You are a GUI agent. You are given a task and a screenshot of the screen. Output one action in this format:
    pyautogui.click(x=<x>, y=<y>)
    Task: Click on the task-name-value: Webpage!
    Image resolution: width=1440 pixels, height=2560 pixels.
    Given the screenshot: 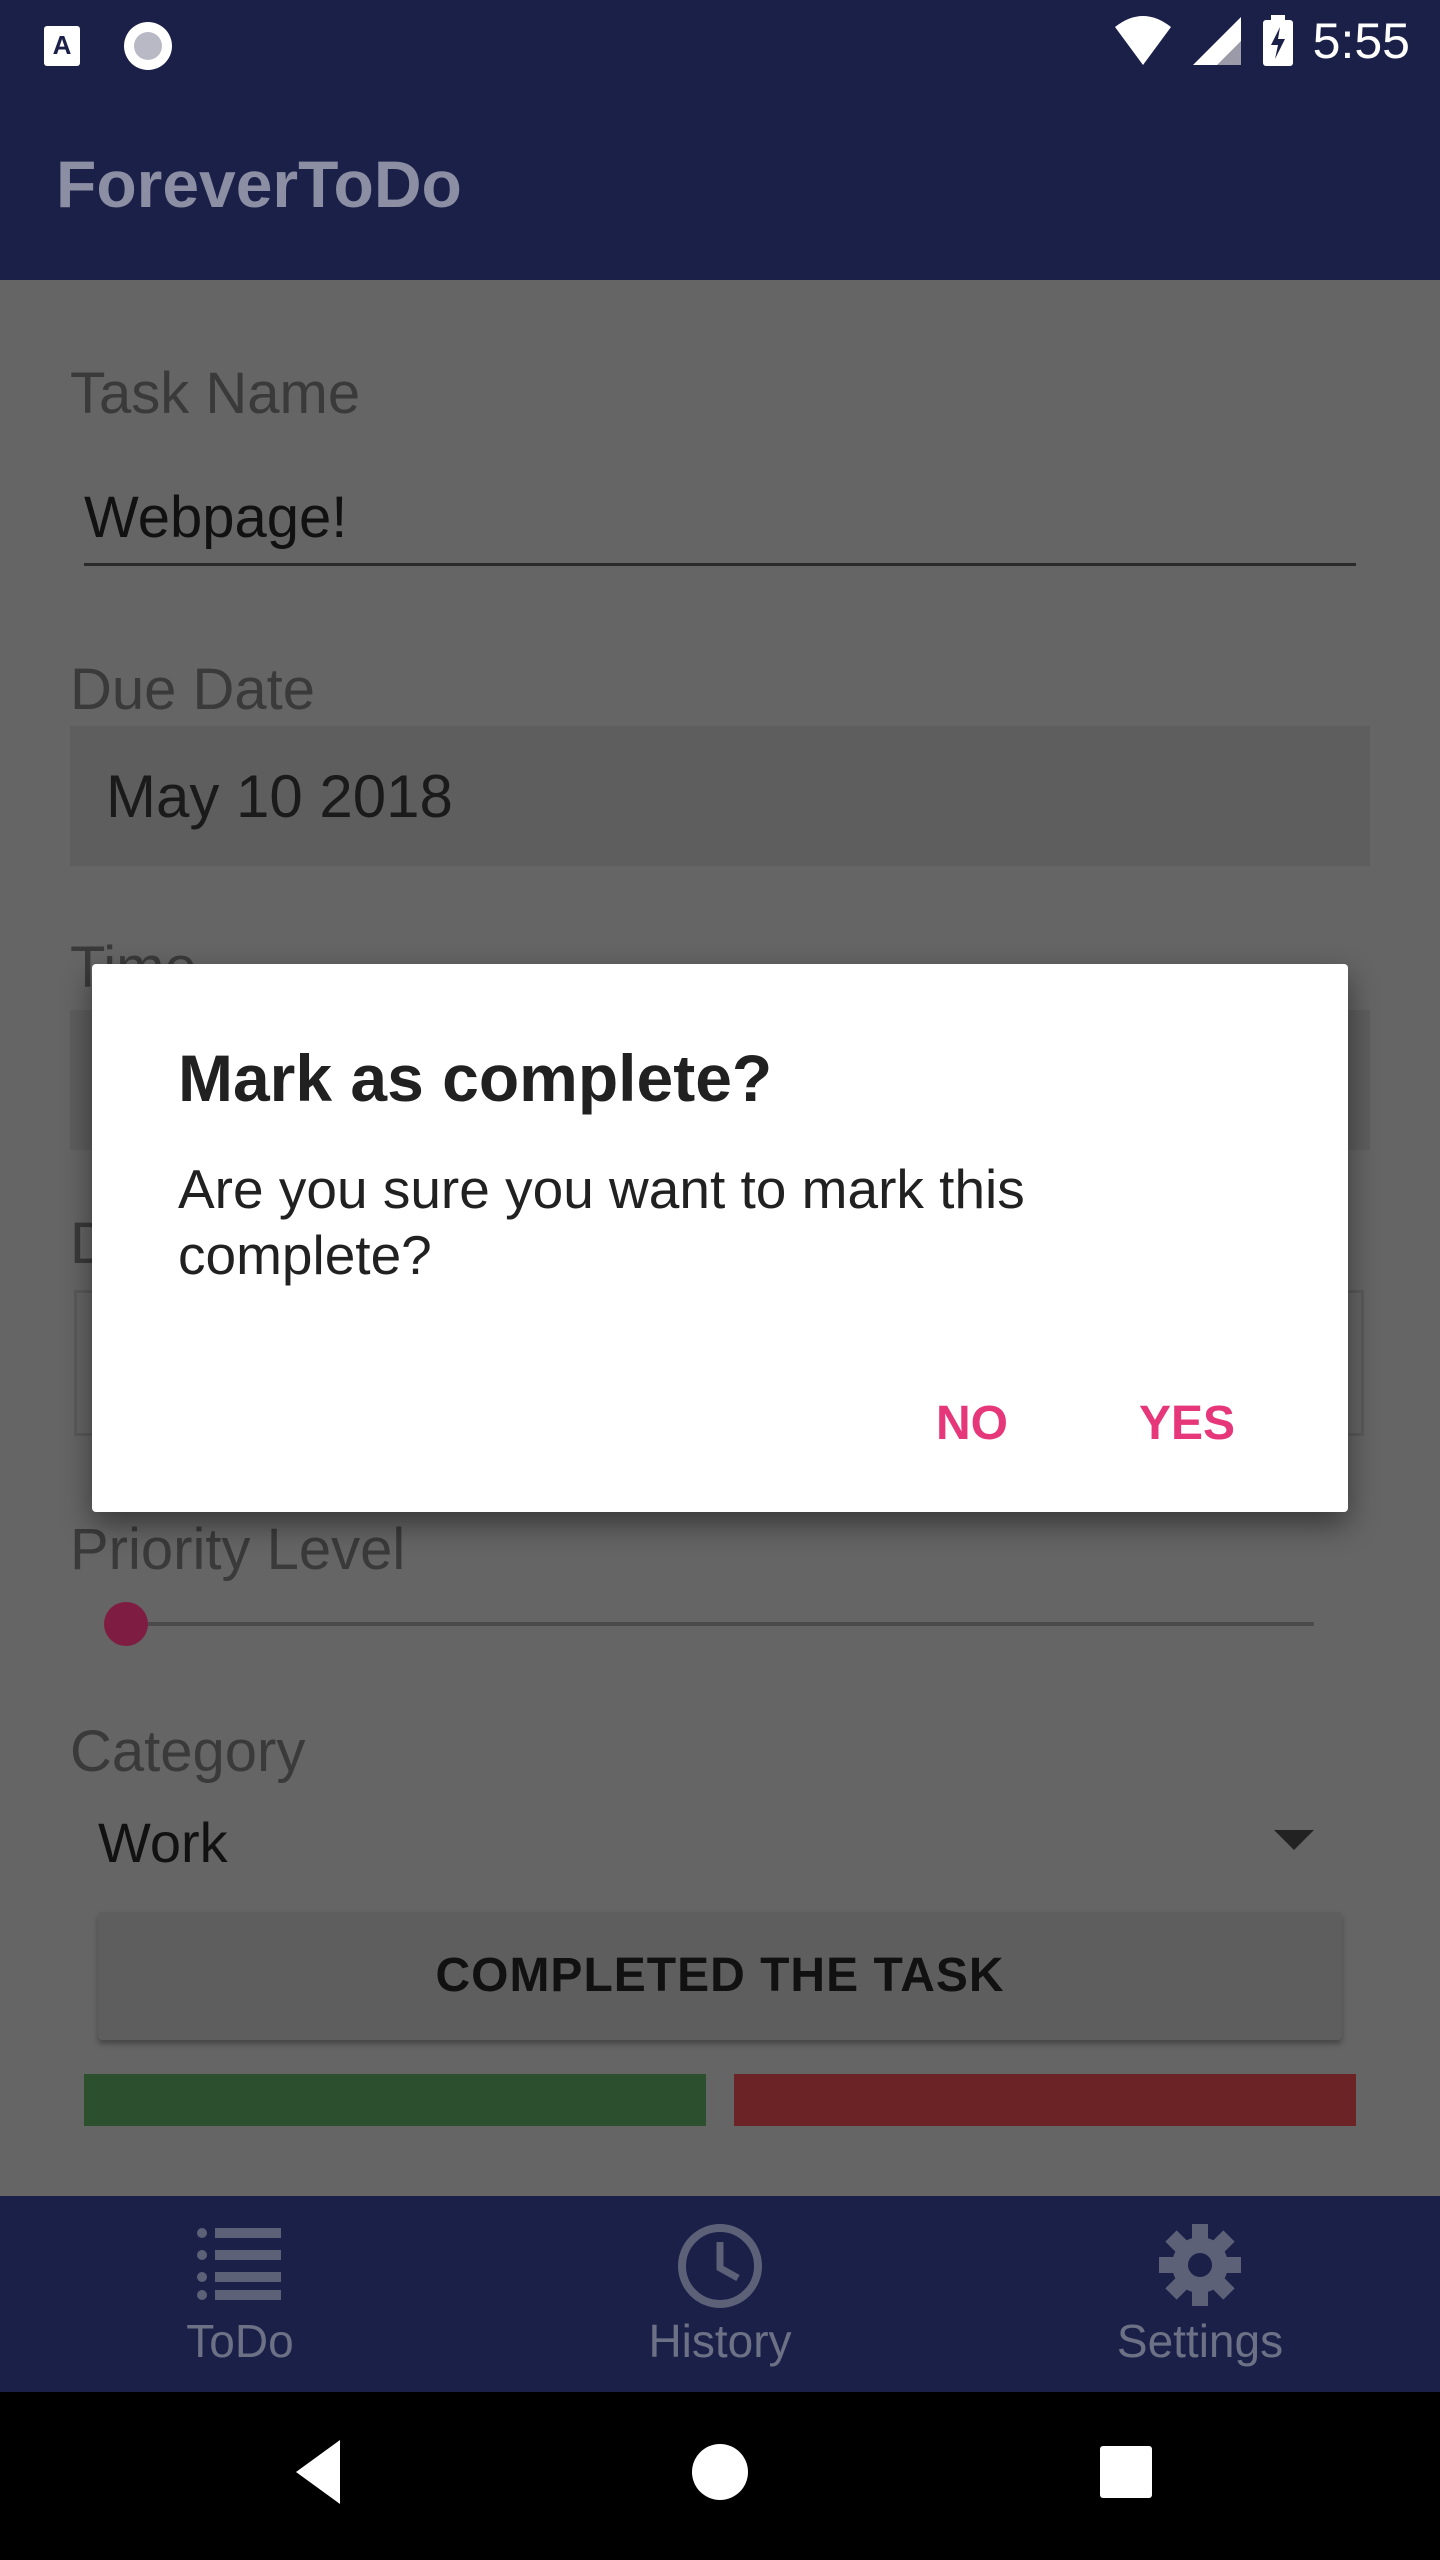 What is the action you would take?
    pyautogui.click(x=216, y=517)
    